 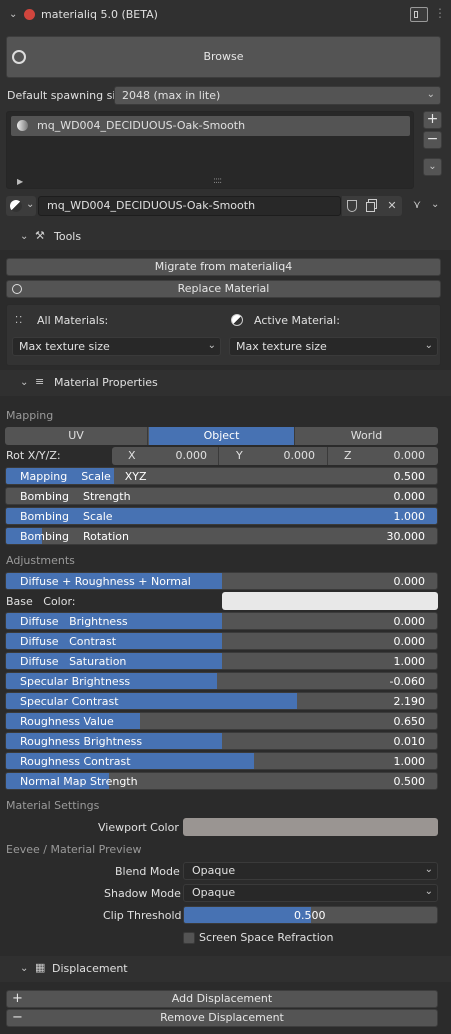 What do you see at coordinates (40, 560) in the screenshot?
I see `adjustments-section-label: Adjustments` at bounding box center [40, 560].